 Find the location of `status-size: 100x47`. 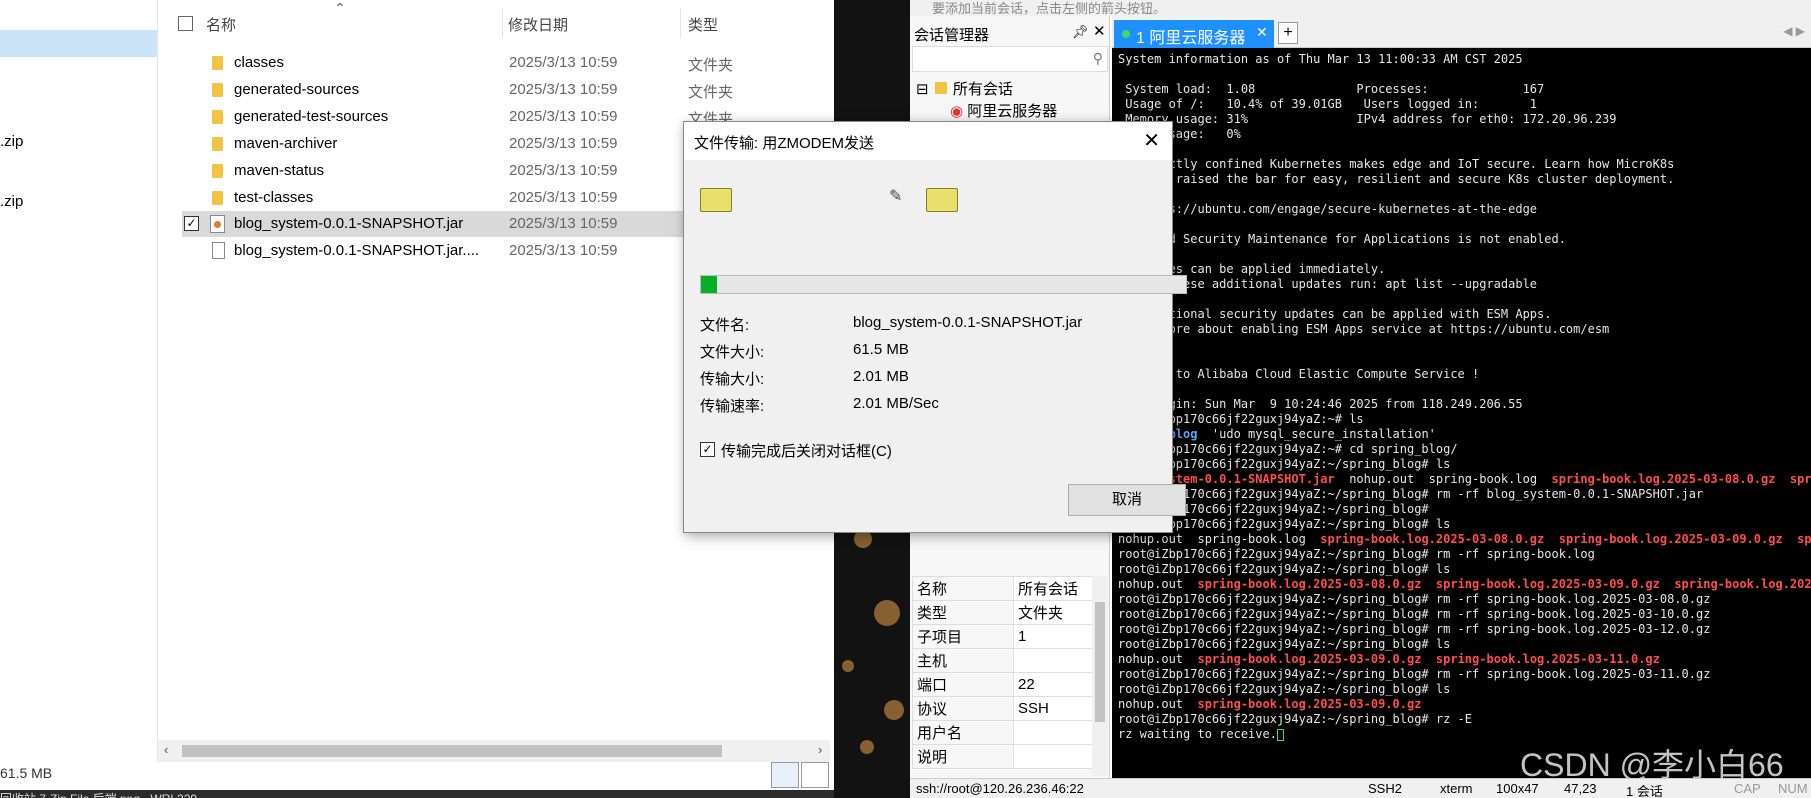

status-size: 100x47 is located at coordinates (1517, 788).